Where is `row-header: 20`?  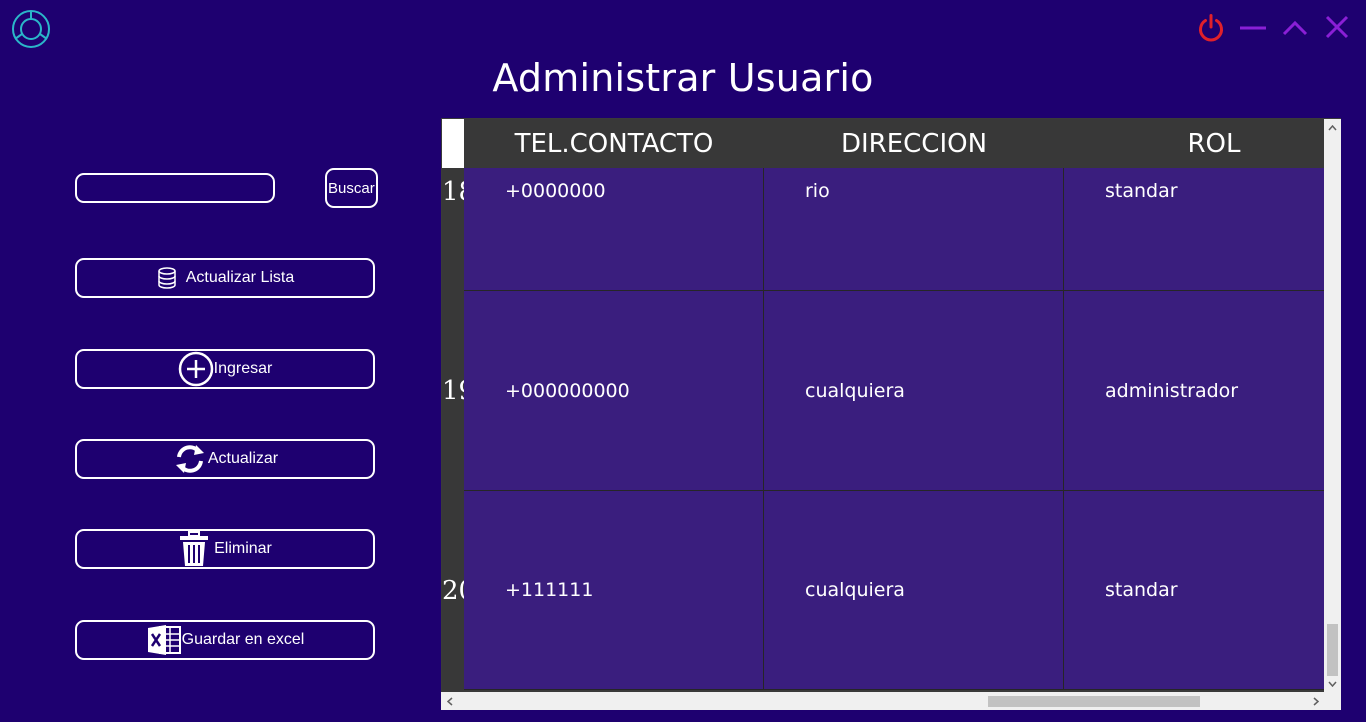 row-header: 20 is located at coordinates (453, 591).